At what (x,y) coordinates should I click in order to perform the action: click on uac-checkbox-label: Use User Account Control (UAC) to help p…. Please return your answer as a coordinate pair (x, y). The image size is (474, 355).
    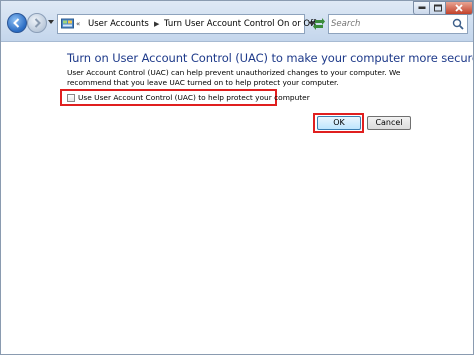
    Looking at the image, I should click on (194, 97).